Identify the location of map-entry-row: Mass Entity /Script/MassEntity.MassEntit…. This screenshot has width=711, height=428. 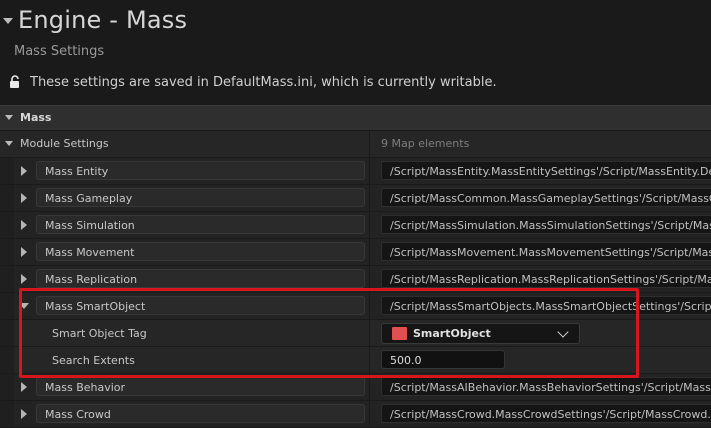
(355, 171).